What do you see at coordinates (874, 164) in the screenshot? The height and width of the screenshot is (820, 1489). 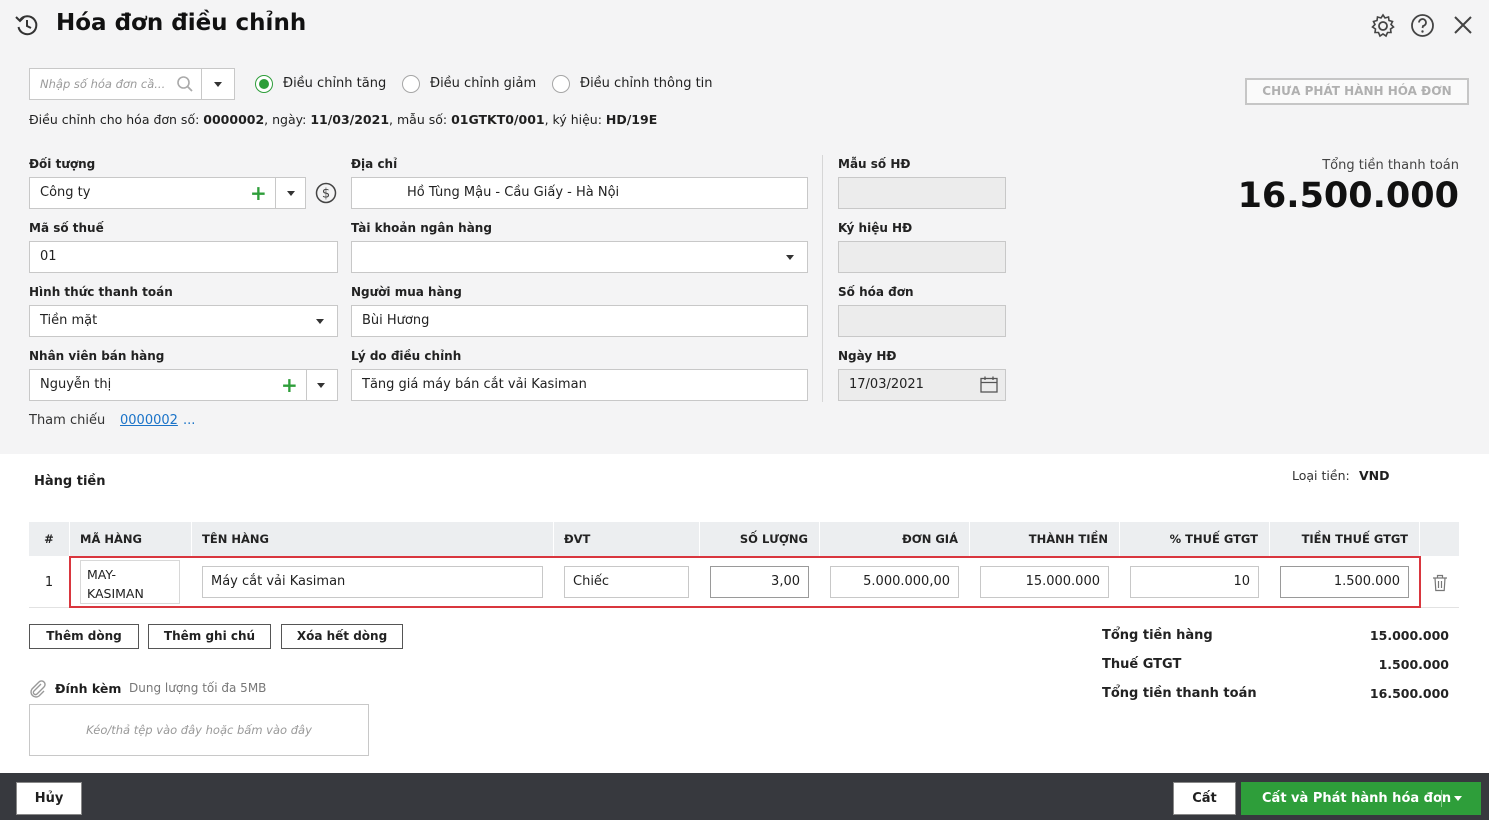 I see `label-mau-so: Mẫu số HĐ` at bounding box center [874, 164].